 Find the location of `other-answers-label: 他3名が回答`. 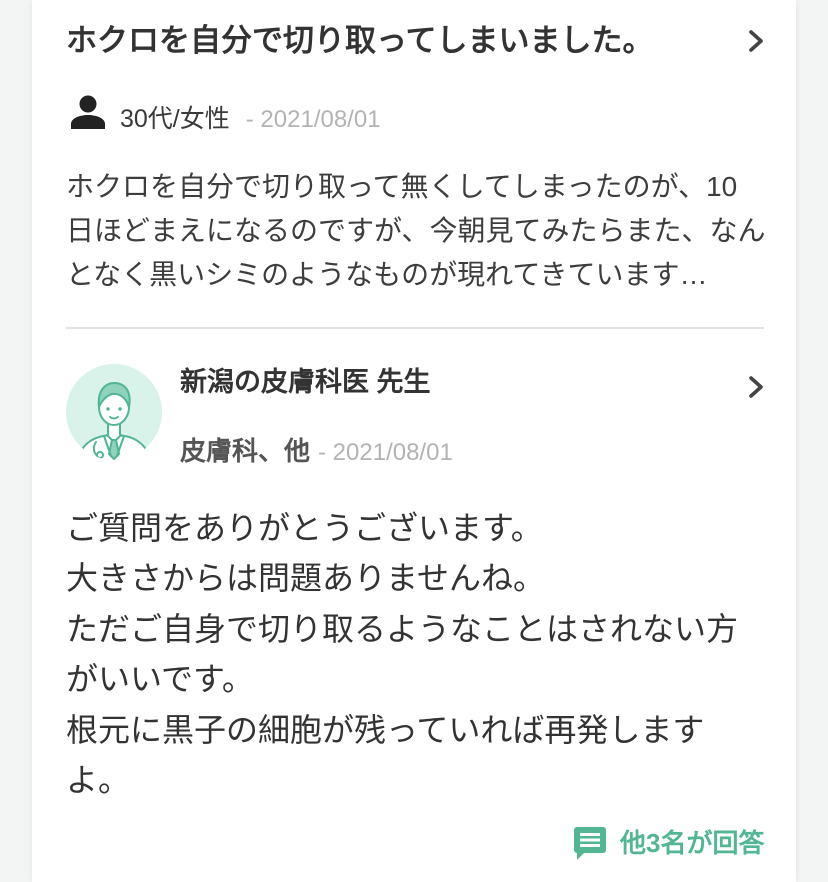

other-answers-label: 他3名が回答 is located at coordinates (692, 843).